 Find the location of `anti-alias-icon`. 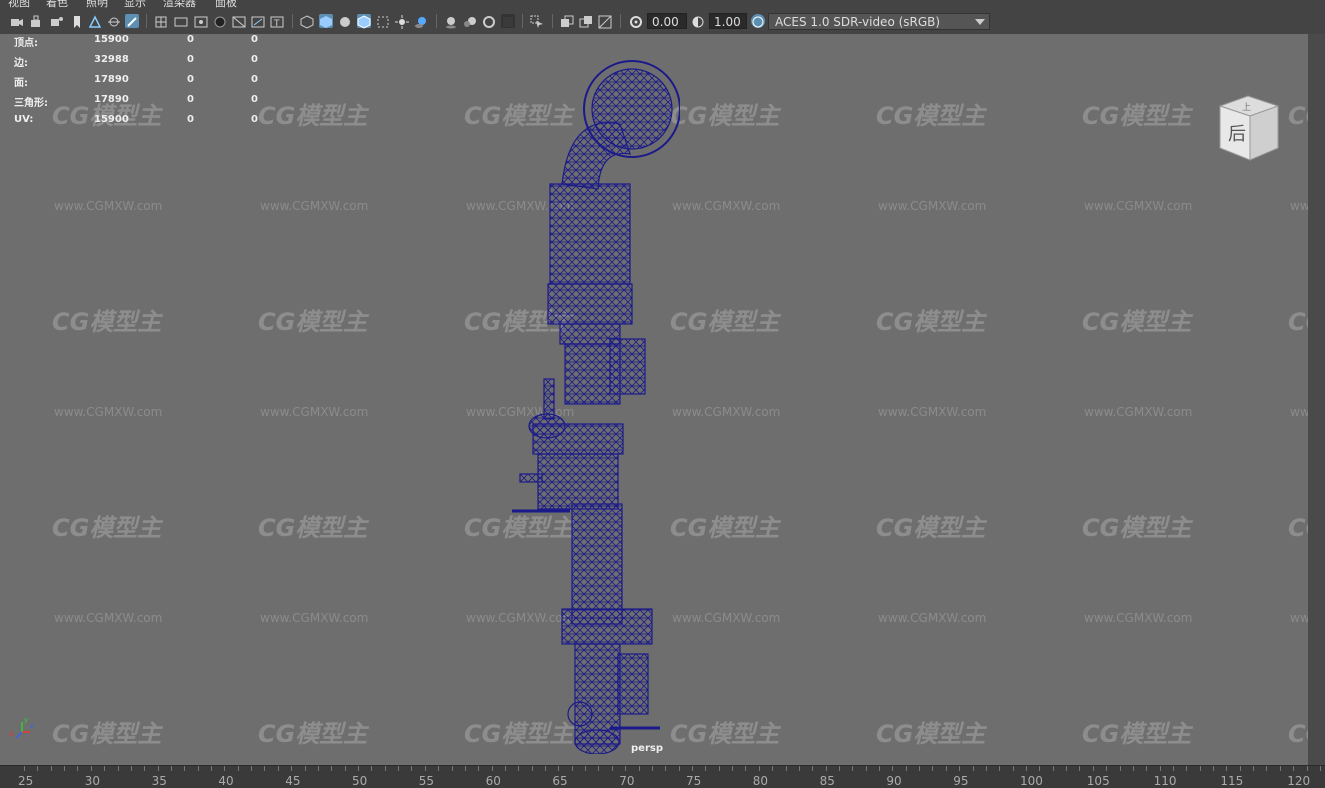

anti-alias-icon is located at coordinates (489, 21).